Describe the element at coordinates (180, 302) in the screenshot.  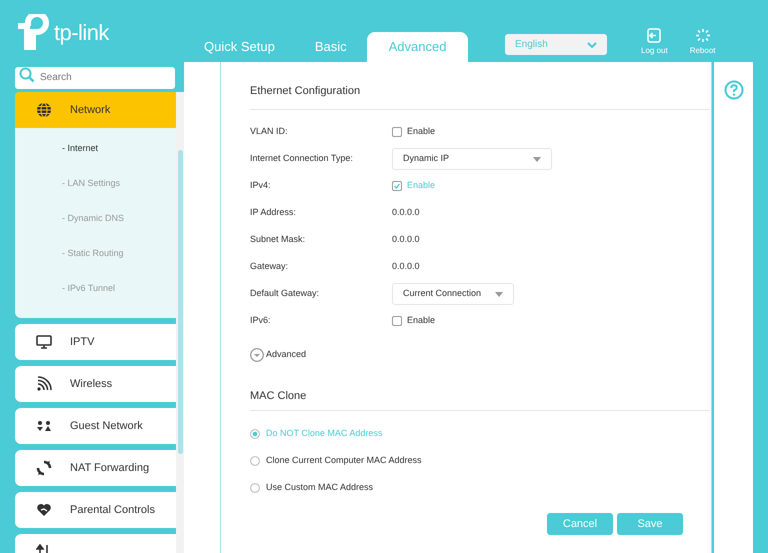
I see `scrollbar-thumb` at that location.